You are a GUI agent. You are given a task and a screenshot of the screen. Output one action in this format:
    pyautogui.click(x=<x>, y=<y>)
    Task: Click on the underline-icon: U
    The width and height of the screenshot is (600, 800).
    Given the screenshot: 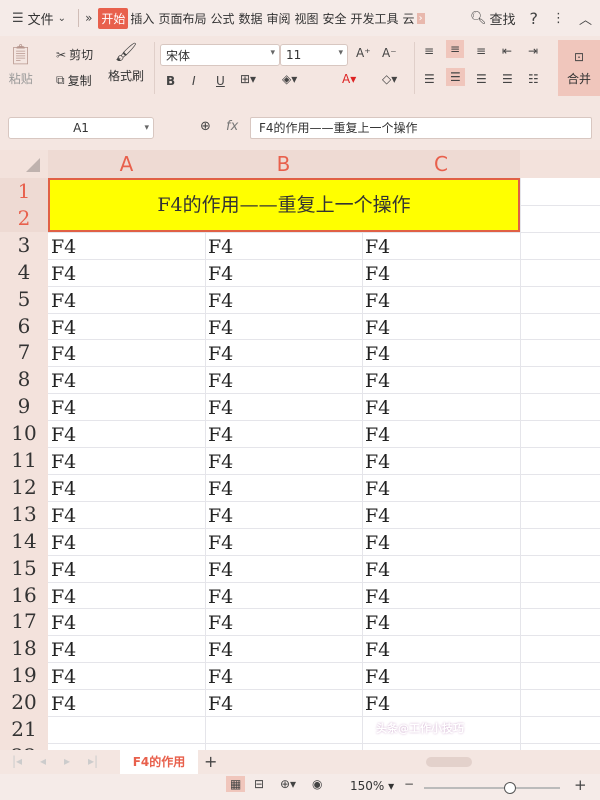 What is the action you would take?
    pyautogui.click(x=220, y=81)
    